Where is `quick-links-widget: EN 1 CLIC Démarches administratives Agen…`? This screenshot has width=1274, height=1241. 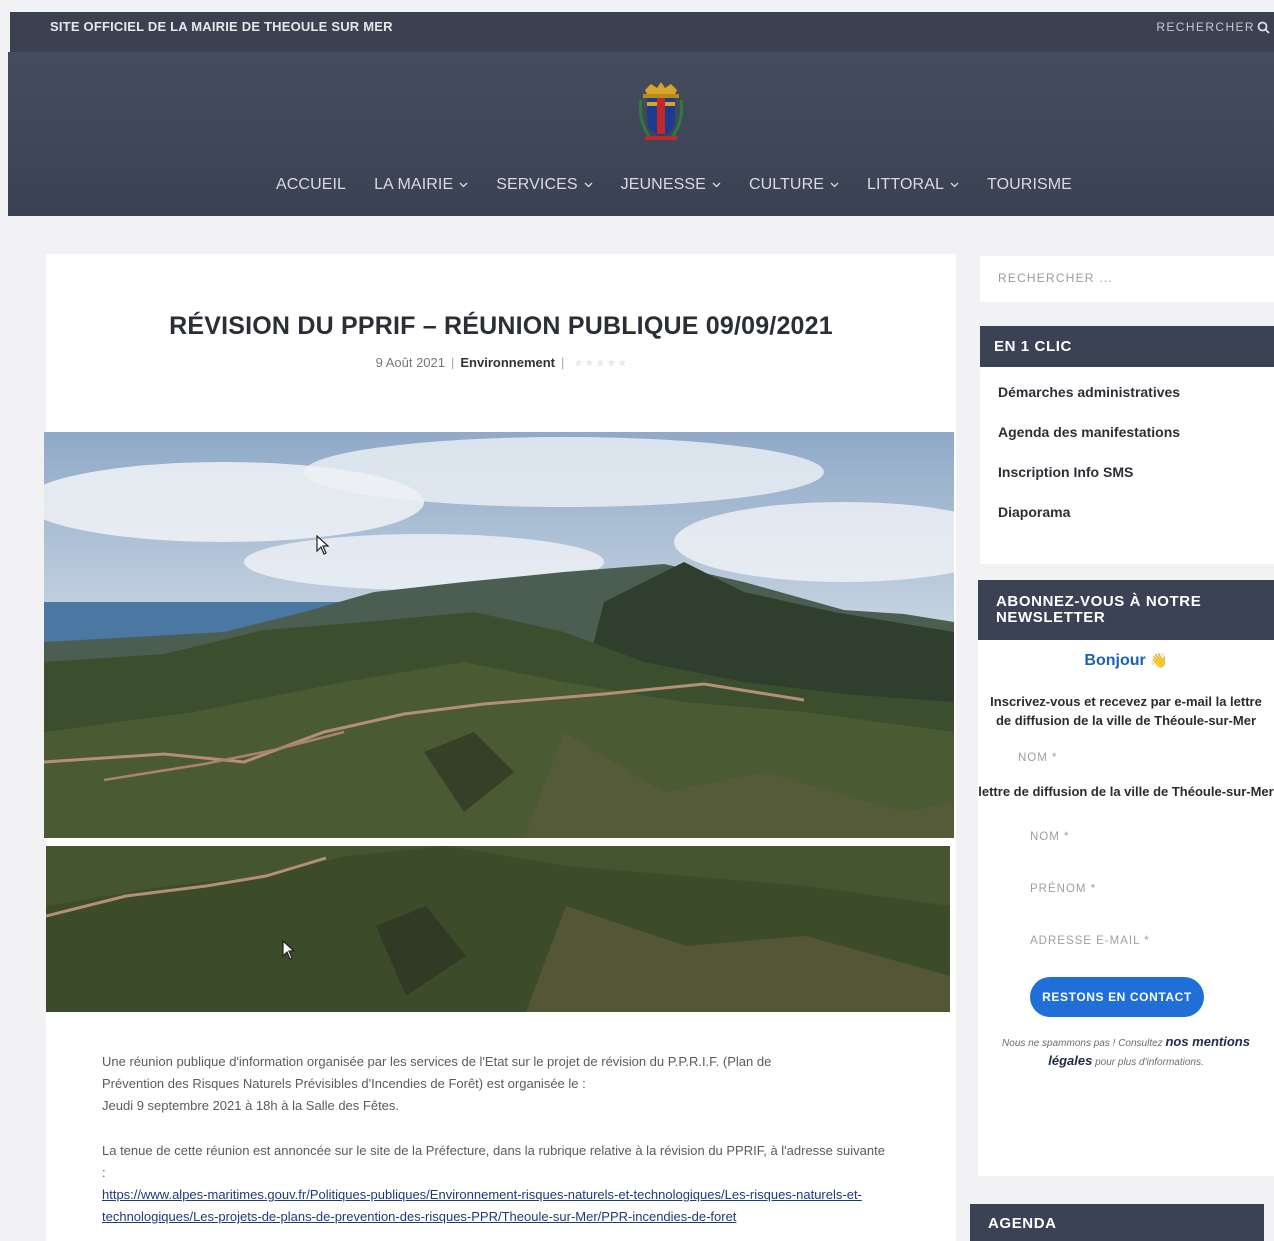
quick-links-widget: EN 1 CLIC Démarches administratives Agen… is located at coordinates (1127, 445).